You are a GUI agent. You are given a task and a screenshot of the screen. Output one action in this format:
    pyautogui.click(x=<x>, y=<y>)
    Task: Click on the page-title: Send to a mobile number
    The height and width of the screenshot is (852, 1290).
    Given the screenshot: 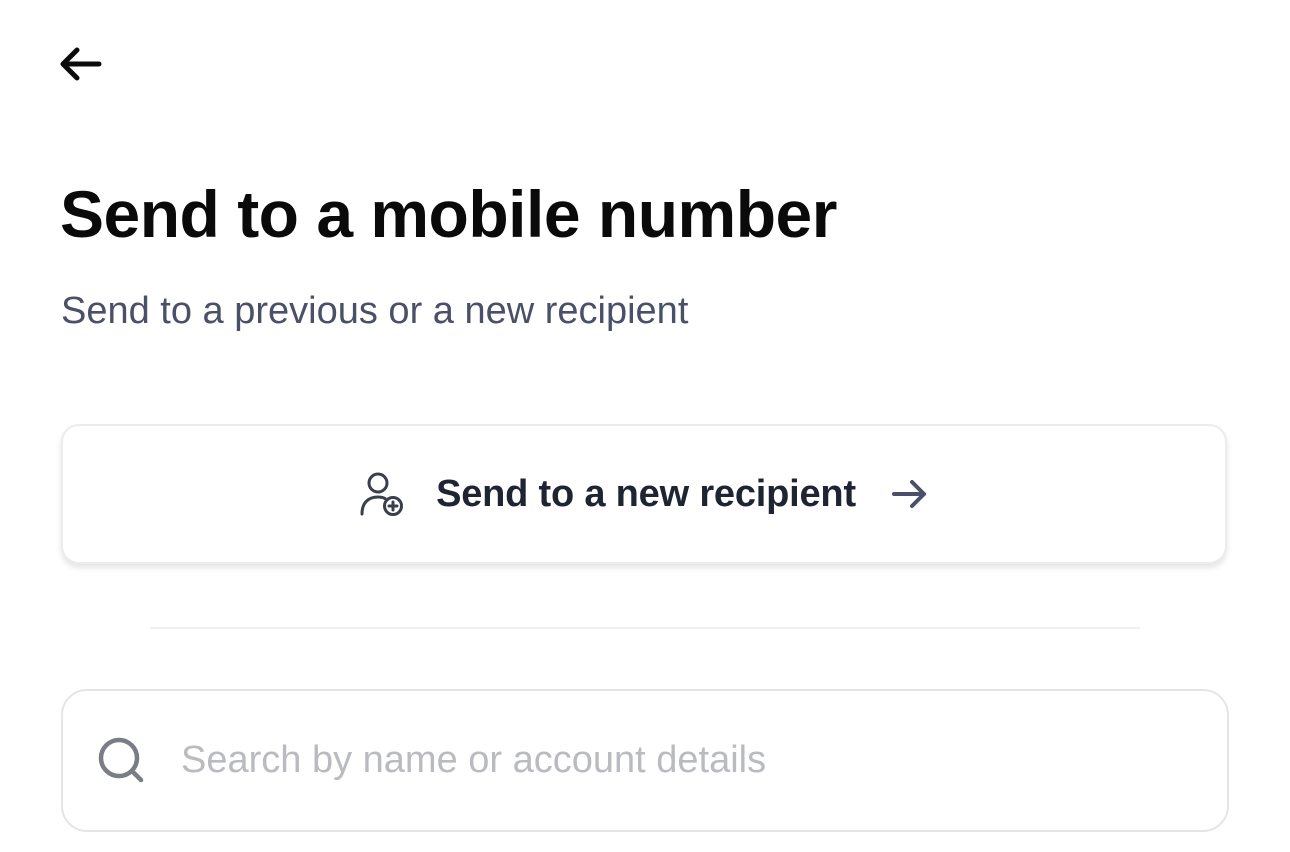 What is the action you would take?
    pyautogui.click(x=448, y=214)
    